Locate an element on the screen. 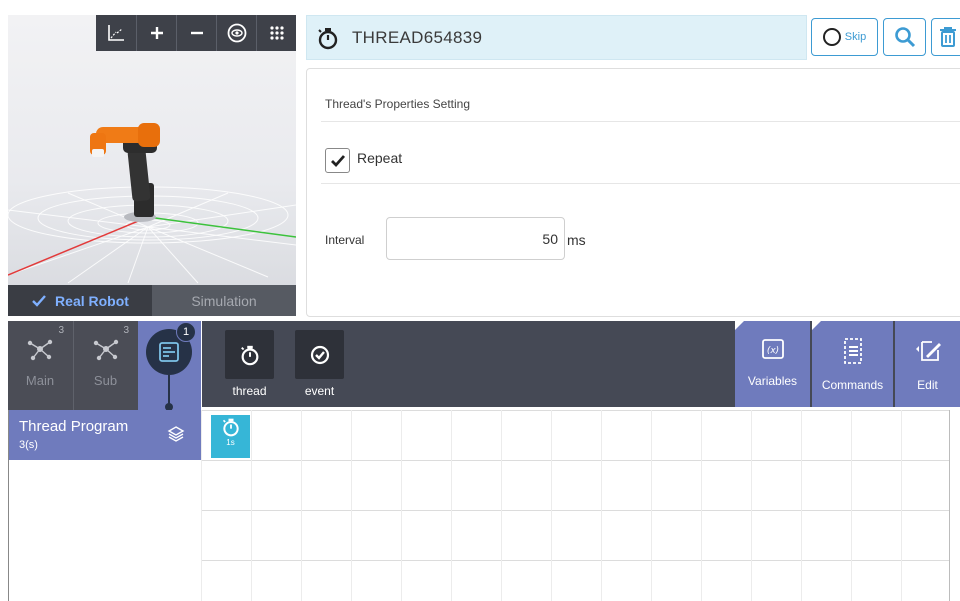 The image size is (960, 601). tab-sub-label: Sub is located at coordinates (105, 380).